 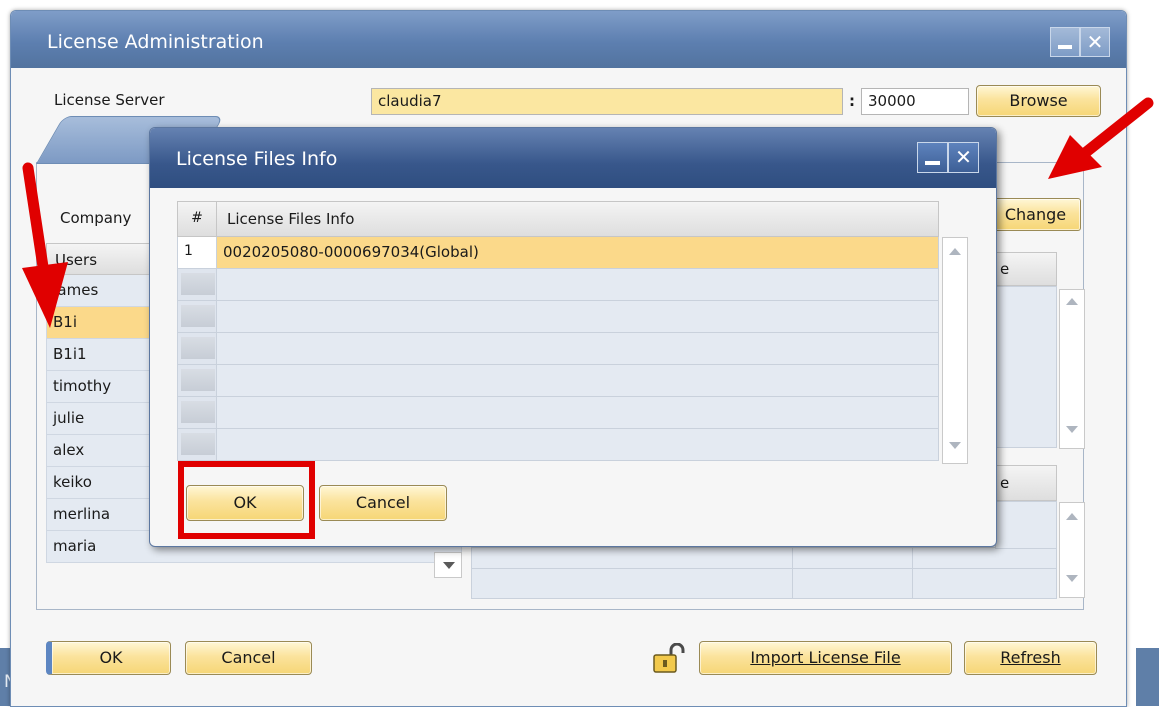 I want to click on refresh-button: Refresh, so click(x=1030, y=658).